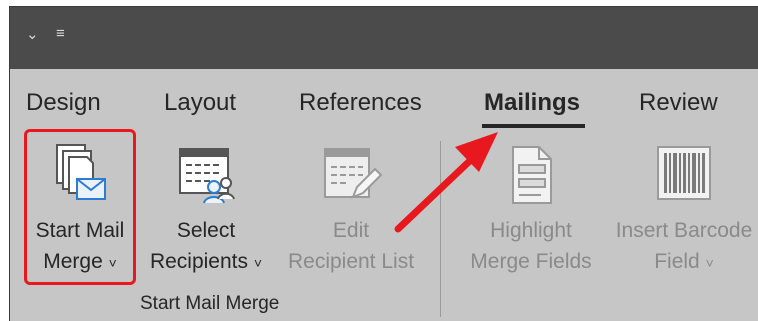 This screenshot has height=321, width=758. I want to click on highlight-box, so click(80, 207).